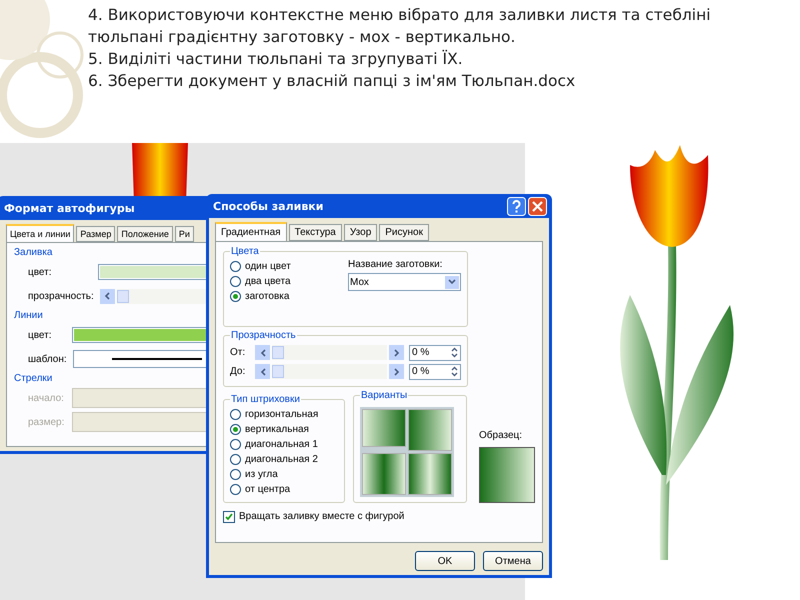  What do you see at coordinates (238, 371) in the screenshot?
I see `field-label: До:` at bounding box center [238, 371].